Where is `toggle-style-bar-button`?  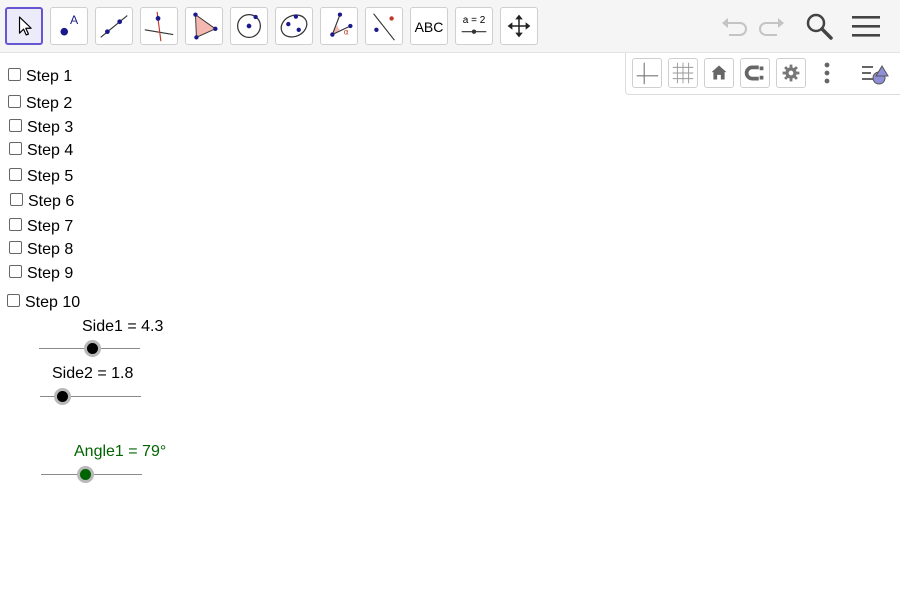
toggle-style-bar-button is located at coordinates (875, 73).